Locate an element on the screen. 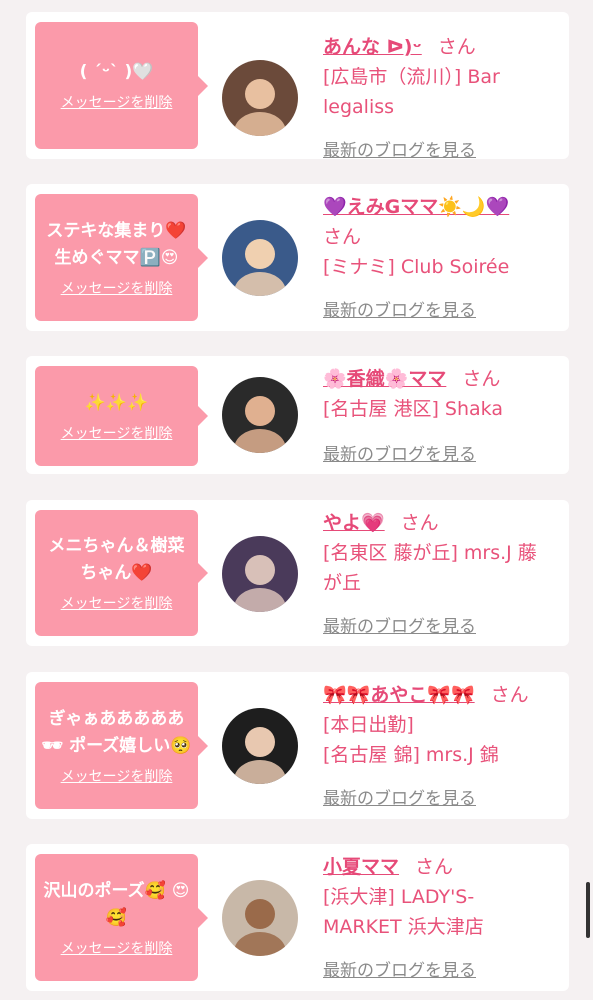  message-bubble: ぎゃぁあああああ🕶 ポーズ嬉しい🥺 メッセージを削除 is located at coordinates (121, 745).